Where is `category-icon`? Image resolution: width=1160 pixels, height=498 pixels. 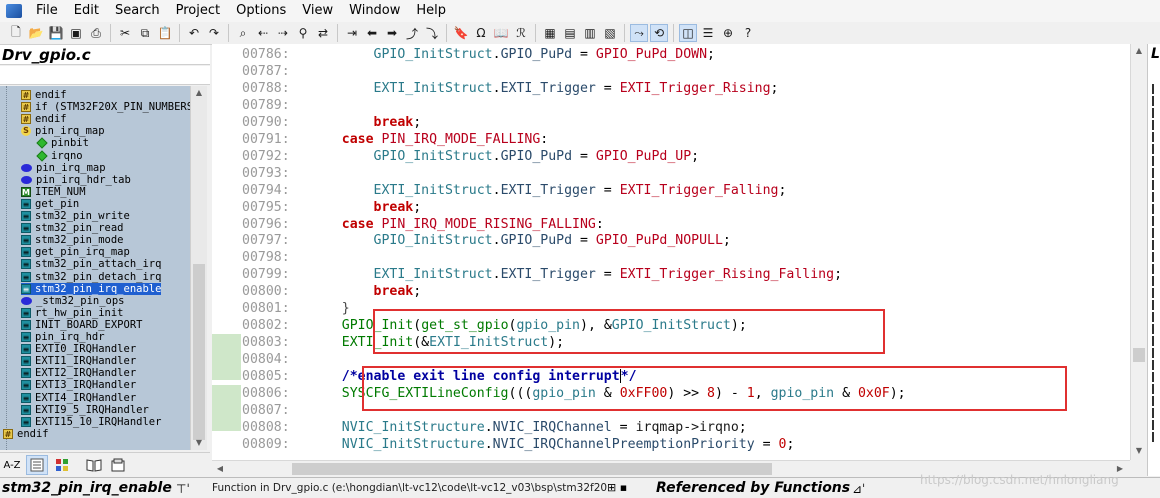 category-icon is located at coordinates (62, 465).